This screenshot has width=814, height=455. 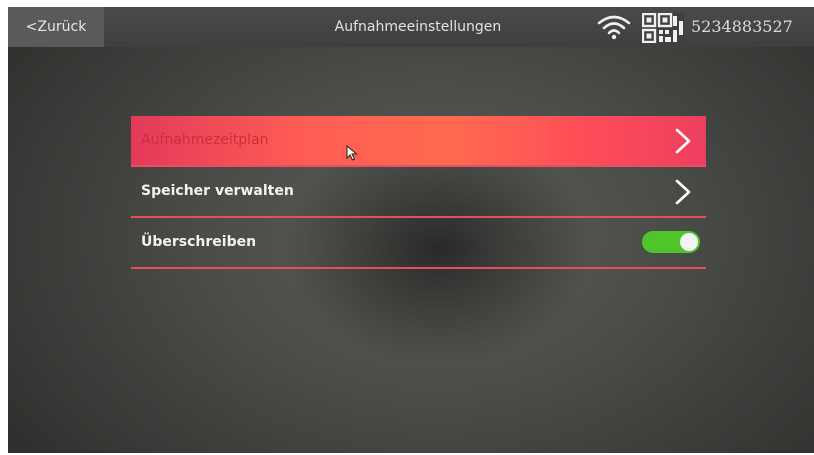 I want to click on qr-code-icon, so click(x=663, y=28).